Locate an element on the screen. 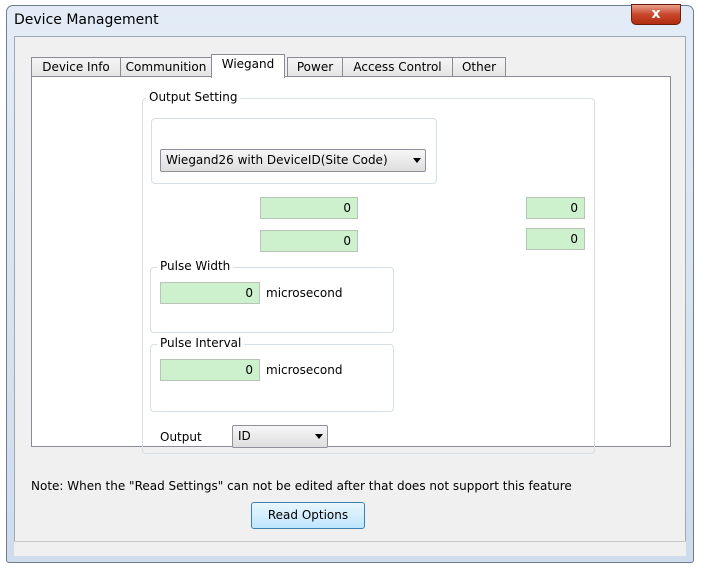 Image resolution: width=703 pixels, height=569 pixels. pulse-interval-field: 0 is located at coordinates (210, 370).